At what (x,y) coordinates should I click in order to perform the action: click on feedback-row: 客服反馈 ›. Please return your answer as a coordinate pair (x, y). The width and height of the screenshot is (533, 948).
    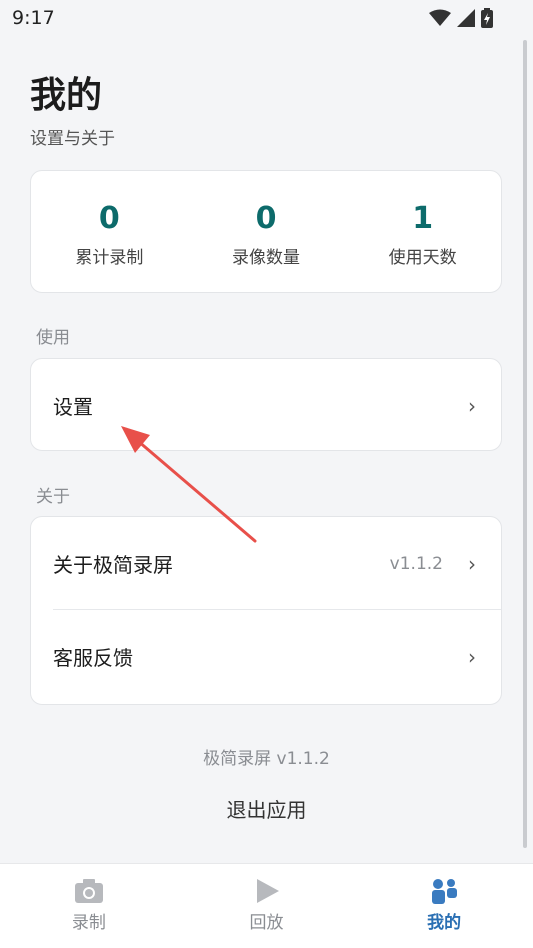
    Looking at the image, I should click on (266, 656).